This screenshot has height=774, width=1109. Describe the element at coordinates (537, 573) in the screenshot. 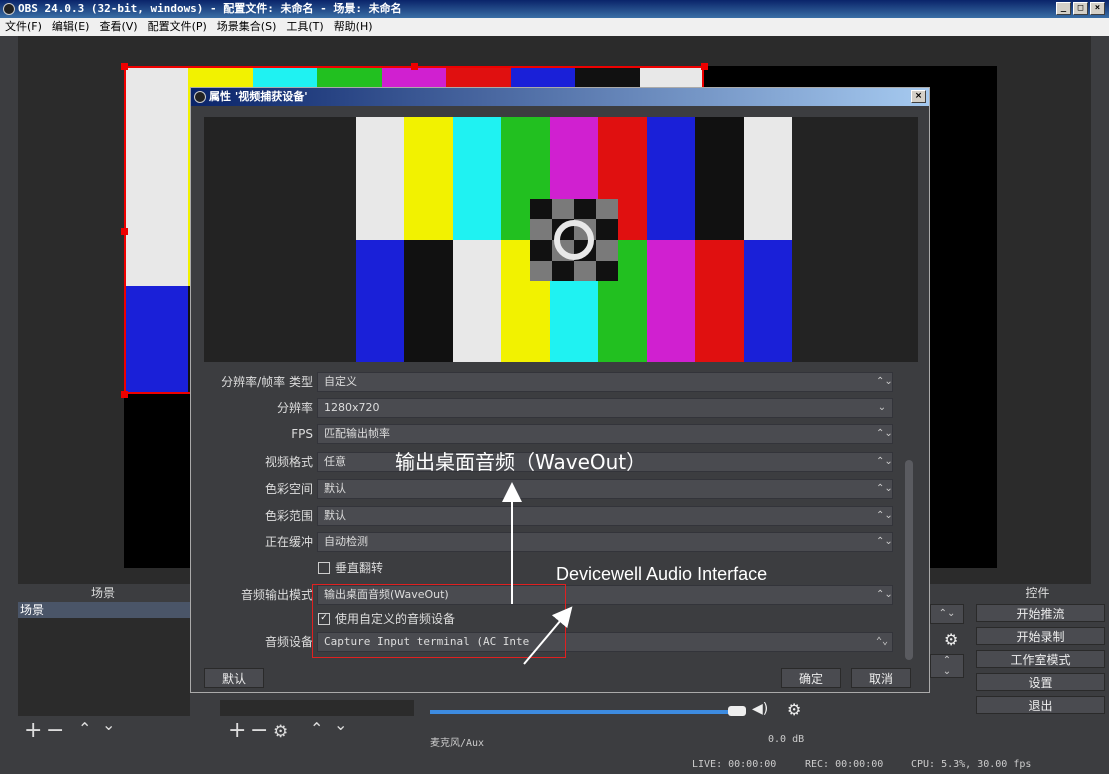

I see `annotation-arrows` at that location.